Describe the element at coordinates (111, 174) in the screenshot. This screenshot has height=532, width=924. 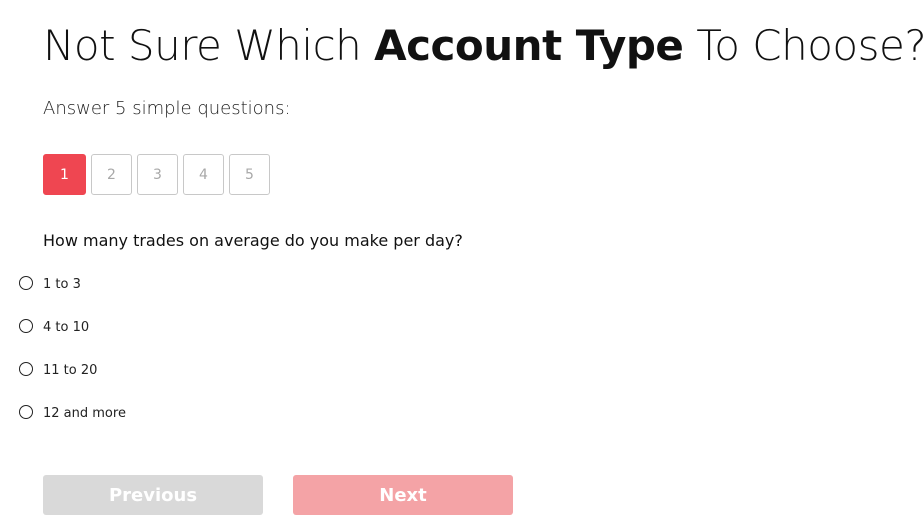
I see `step-2: 2` at that location.